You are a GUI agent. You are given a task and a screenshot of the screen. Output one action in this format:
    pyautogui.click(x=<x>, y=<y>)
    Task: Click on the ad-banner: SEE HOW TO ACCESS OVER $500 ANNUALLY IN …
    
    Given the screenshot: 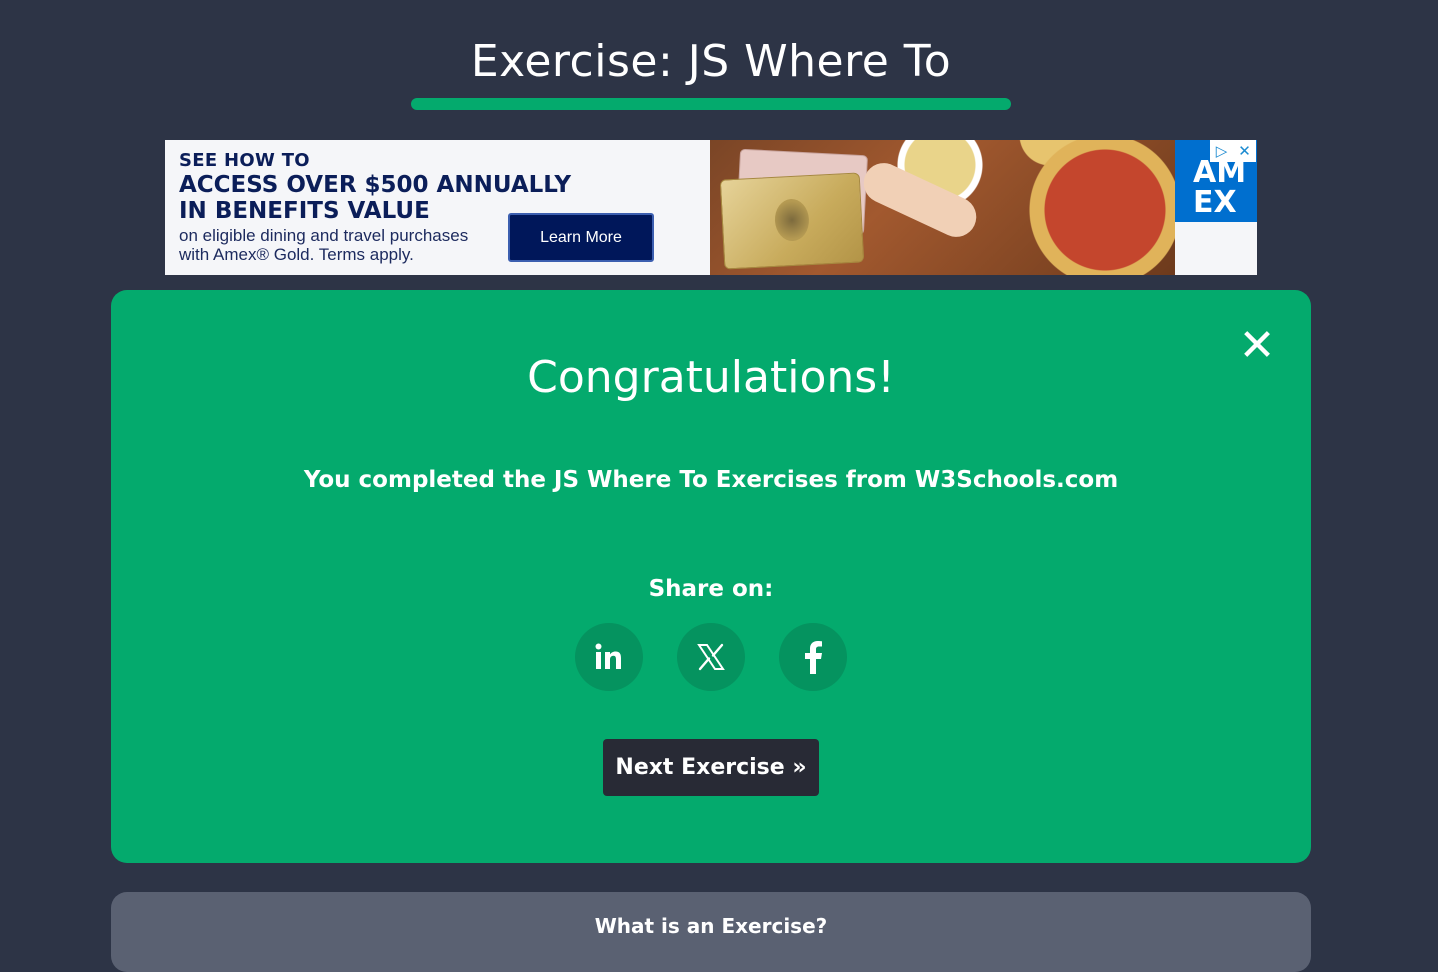 What is the action you would take?
    pyautogui.click(x=711, y=207)
    